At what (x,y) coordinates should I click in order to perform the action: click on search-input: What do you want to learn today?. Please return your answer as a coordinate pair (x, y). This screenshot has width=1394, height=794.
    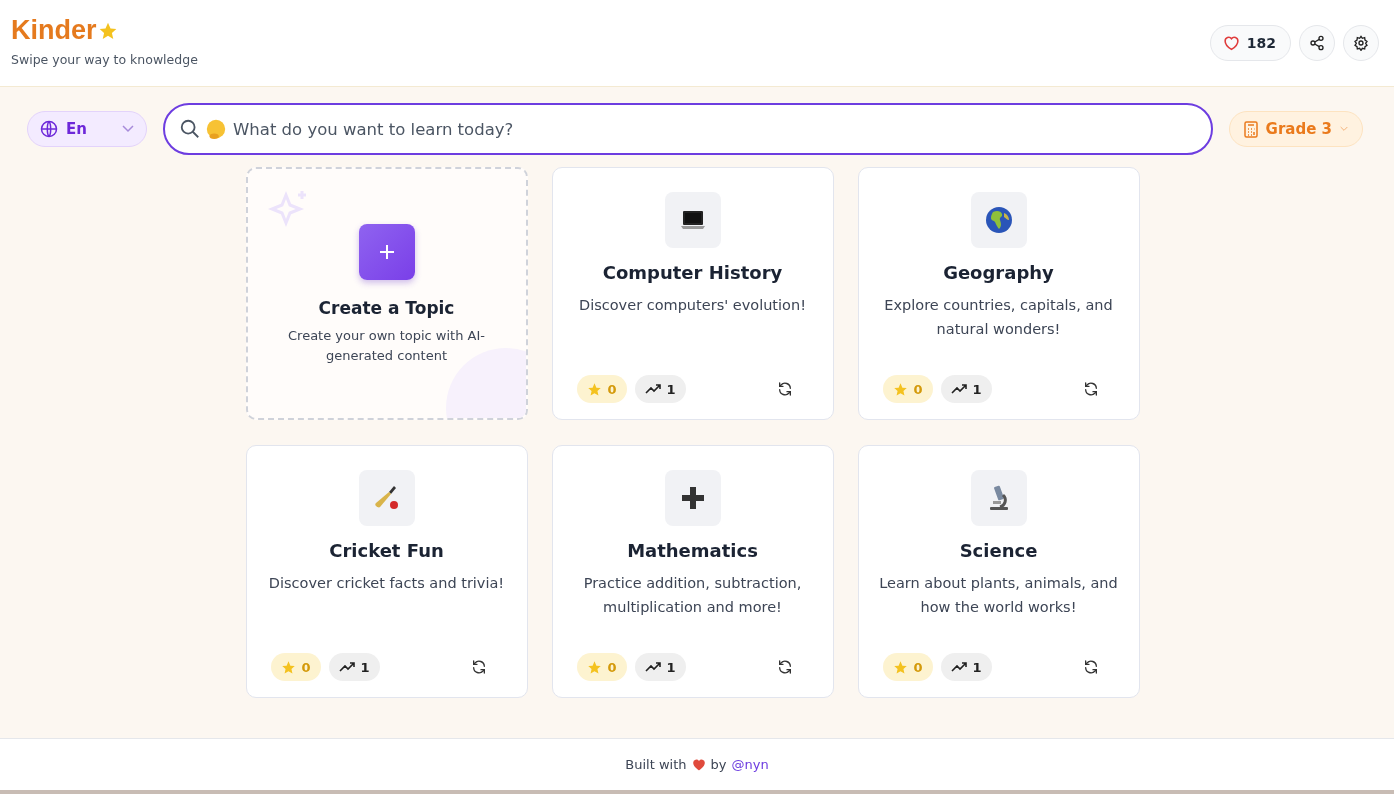
    Looking at the image, I should click on (714, 129).